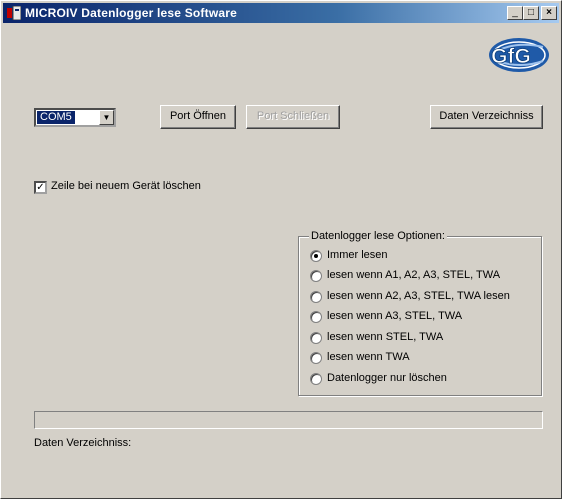 This screenshot has height=499, width=562. Describe the element at coordinates (316, 317) in the screenshot. I see `radio-read-a3` at that location.